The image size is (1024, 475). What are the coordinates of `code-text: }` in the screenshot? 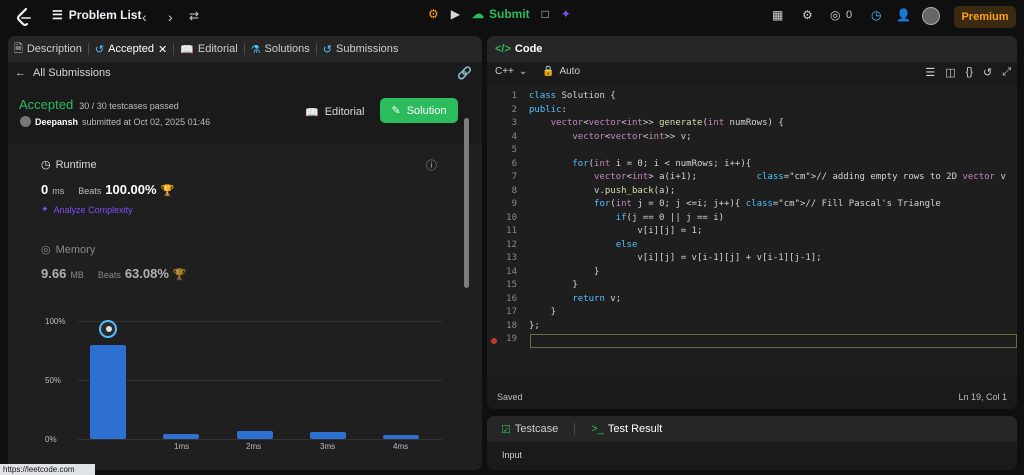 It's located at (553, 285).